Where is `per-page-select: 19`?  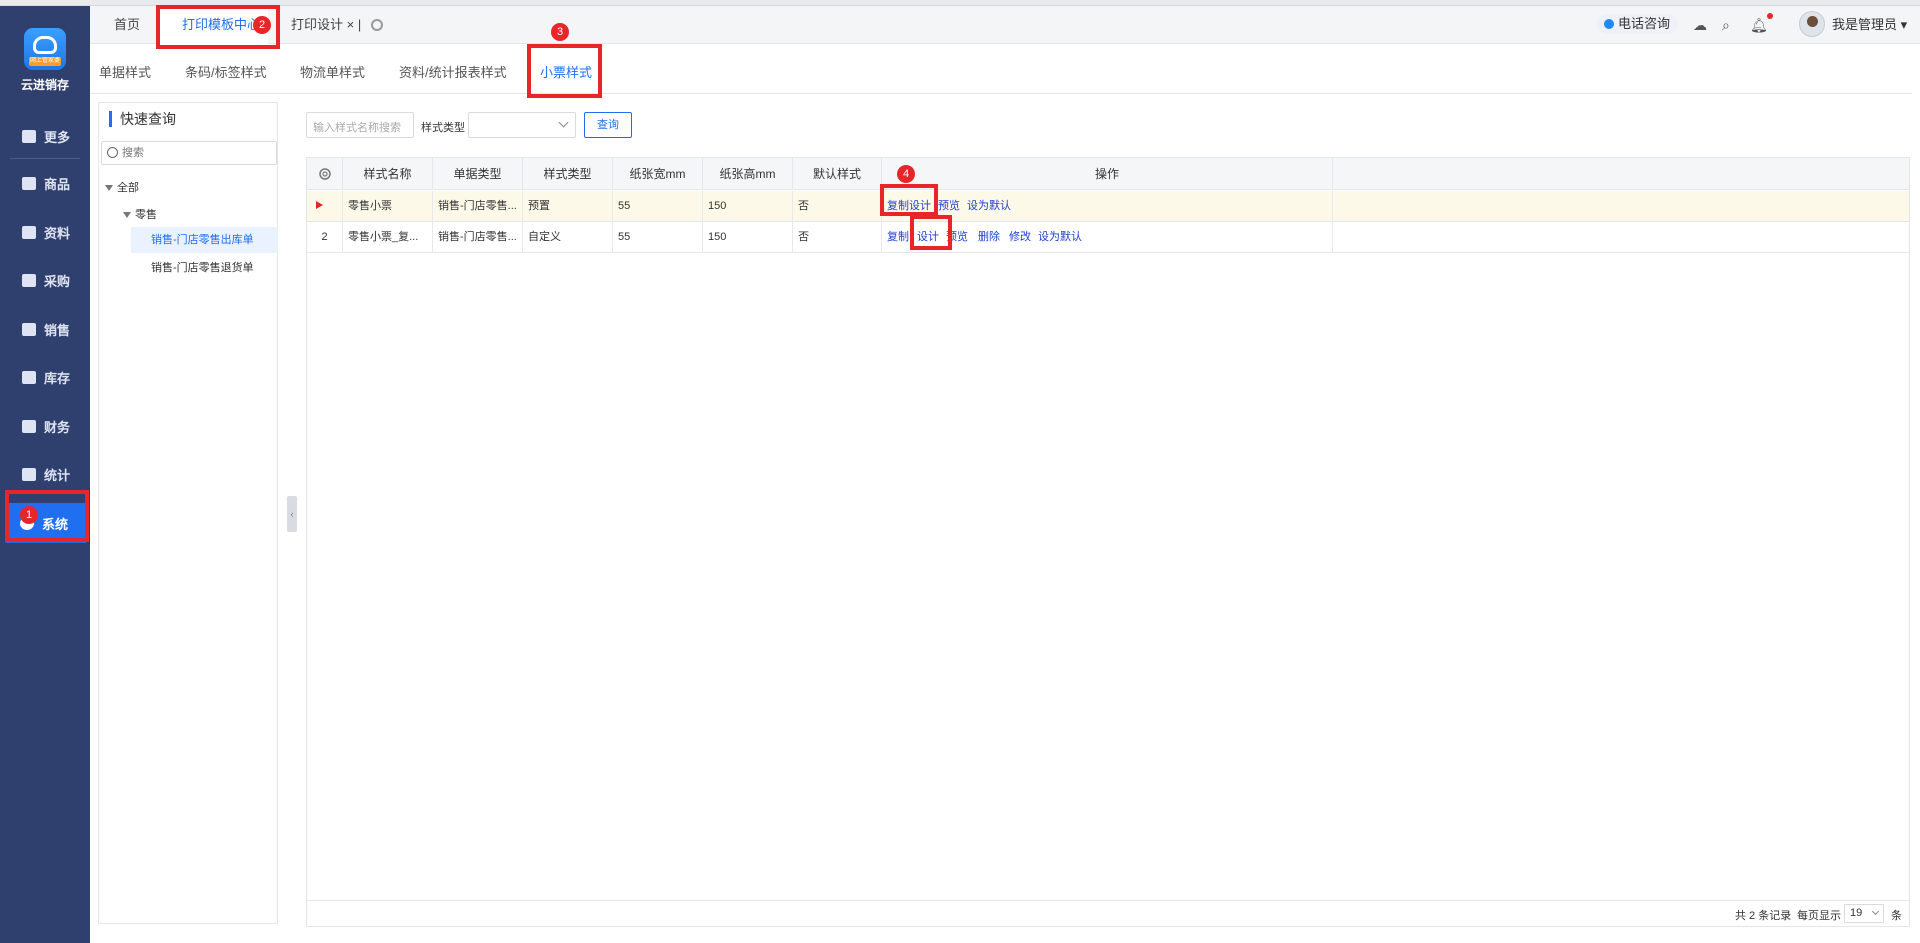
per-page-select: 19 is located at coordinates (1864, 913).